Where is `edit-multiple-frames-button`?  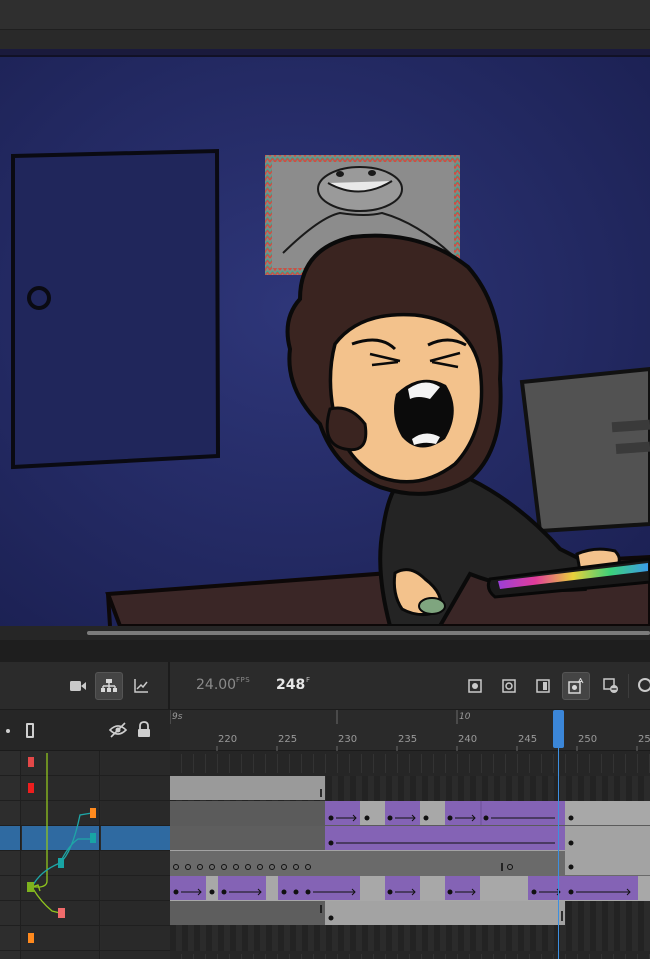
edit-multiple-frames-button is located at coordinates (543, 686).